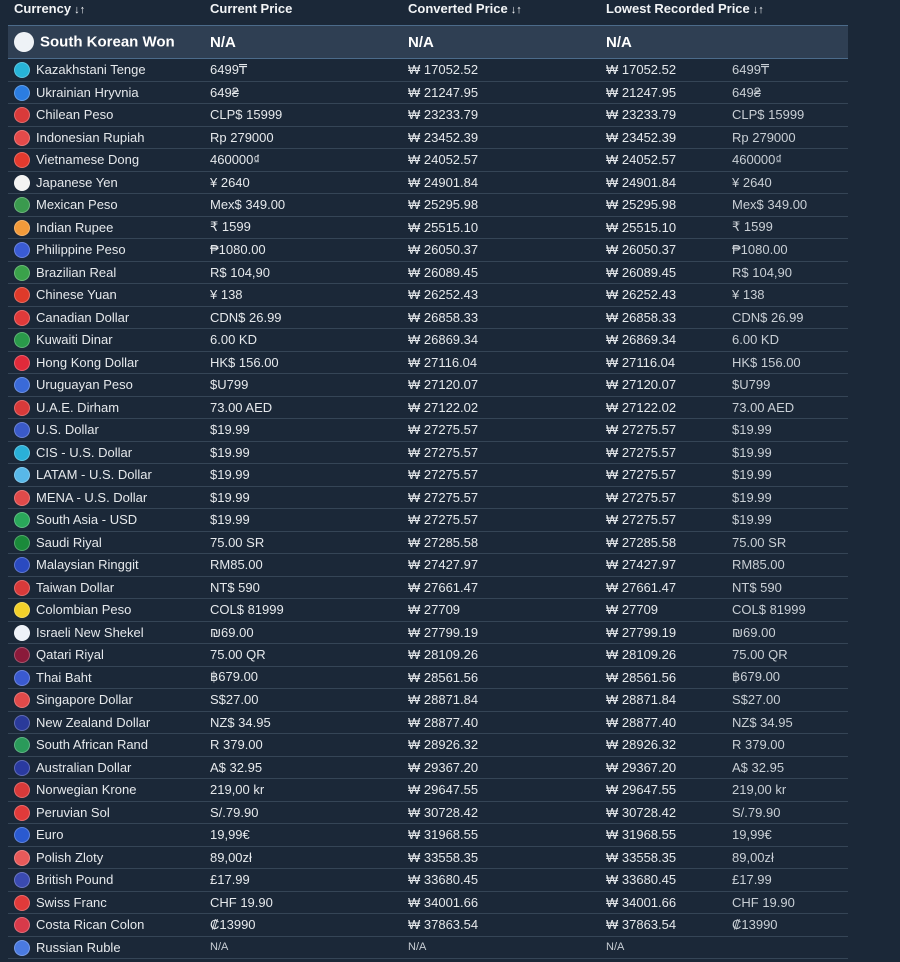 The image size is (900, 962). What do you see at coordinates (303, 632) in the screenshot?
I see `current-price: ₪69.00` at bounding box center [303, 632].